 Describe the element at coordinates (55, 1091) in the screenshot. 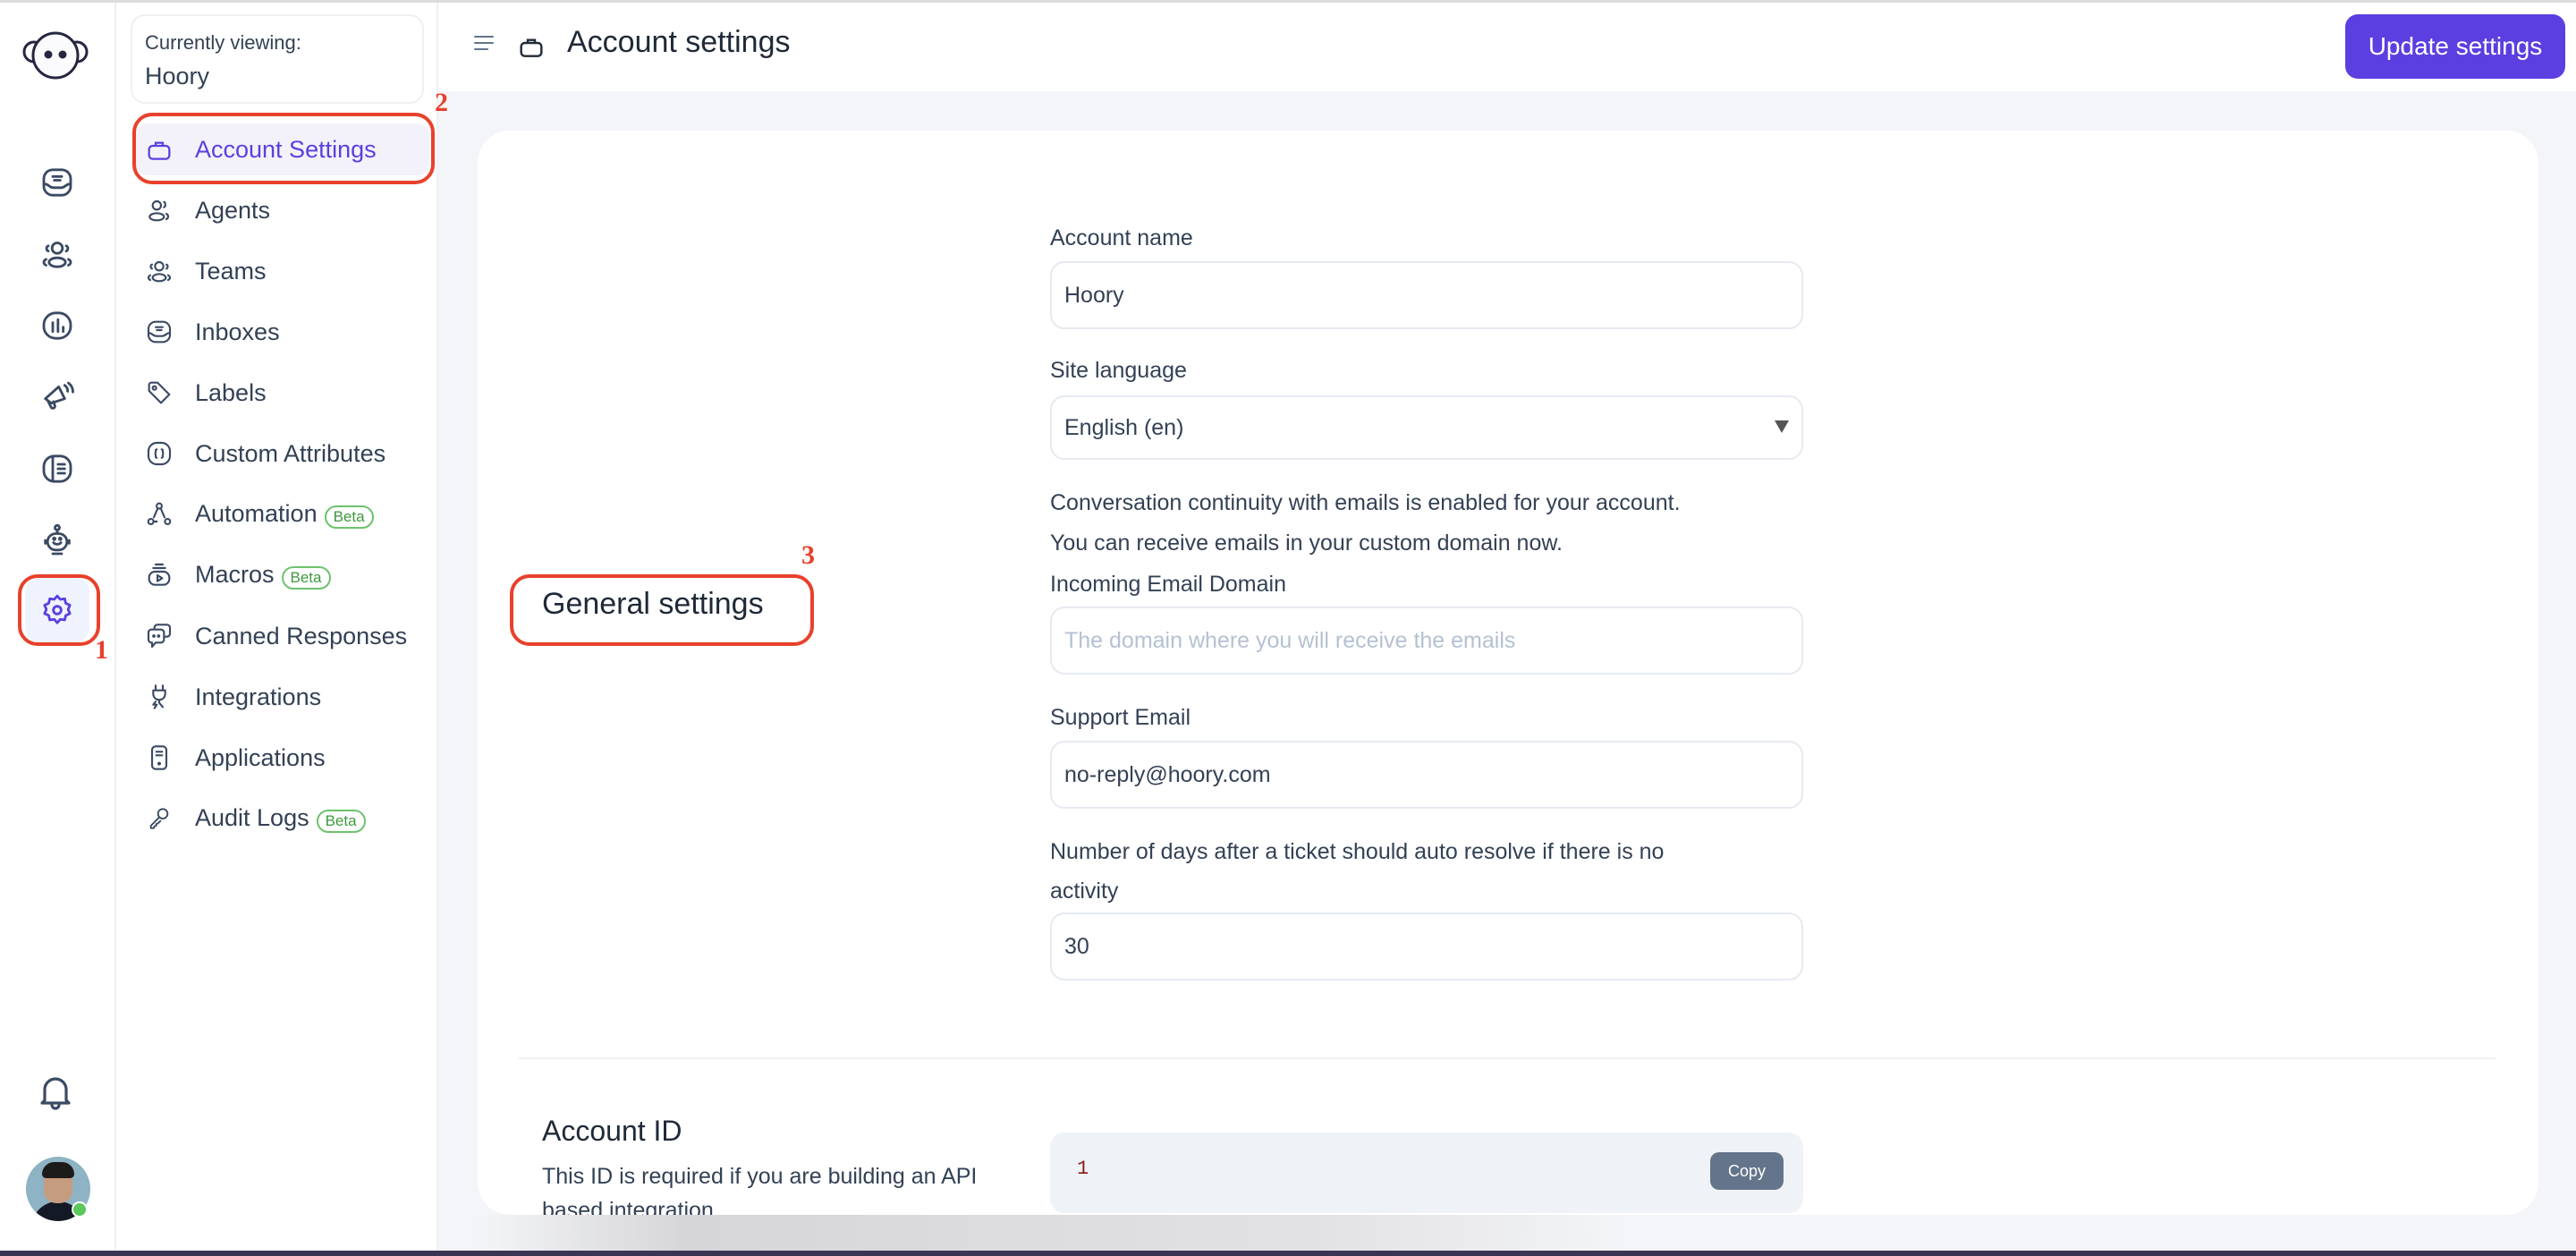

I see `bell-icon` at that location.